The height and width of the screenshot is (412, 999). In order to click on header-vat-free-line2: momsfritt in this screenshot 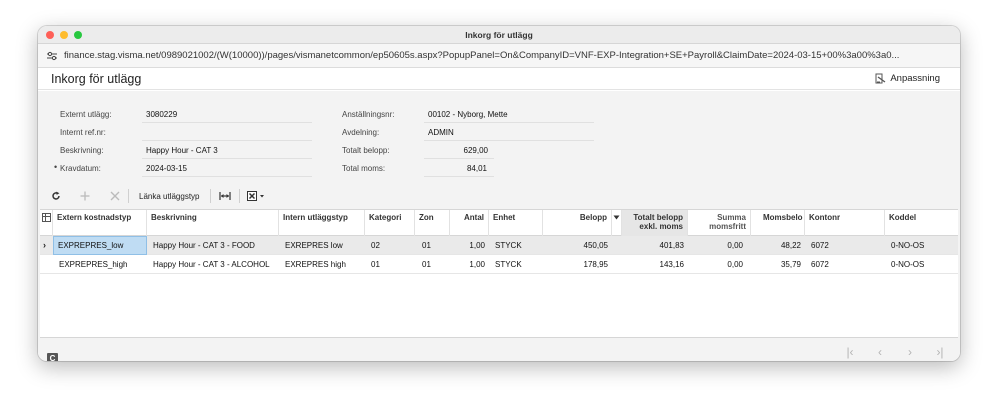, I will do `click(727, 226)`.